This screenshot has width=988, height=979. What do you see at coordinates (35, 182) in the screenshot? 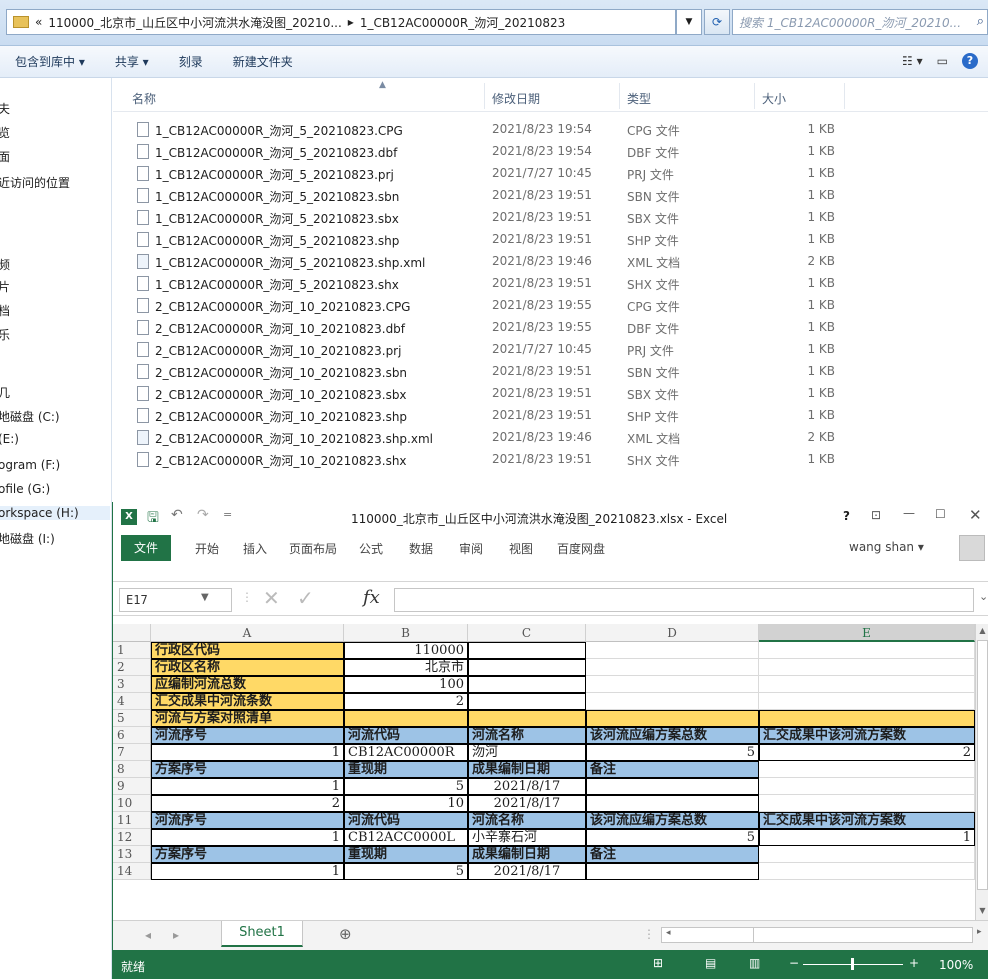
I see `nav-item: 近访问的位置` at bounding box center [35, 182].